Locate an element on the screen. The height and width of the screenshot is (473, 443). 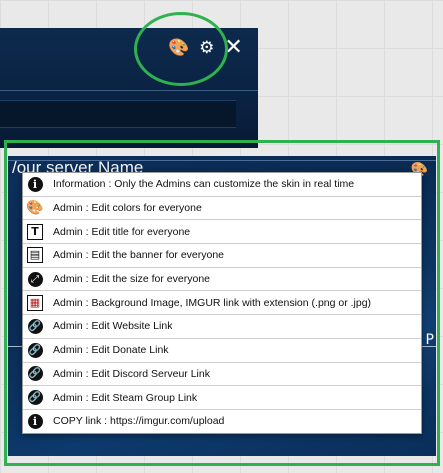
title-icon: T is located at coordinates (35, 231).